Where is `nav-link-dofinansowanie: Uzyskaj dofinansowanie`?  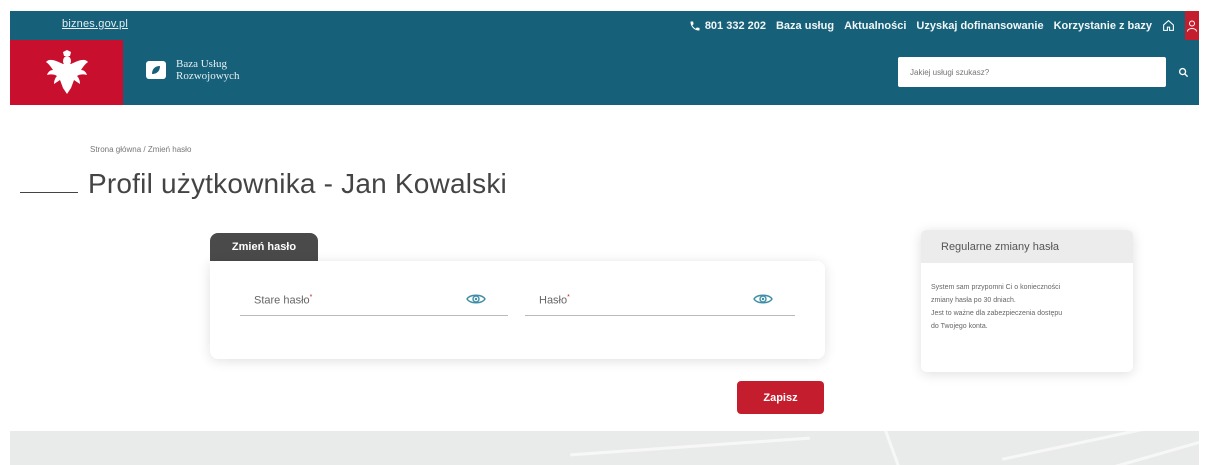 nav-link-dofinansowanie: Uzyskaj dofinansowanie is located at coordinates (979, 26).